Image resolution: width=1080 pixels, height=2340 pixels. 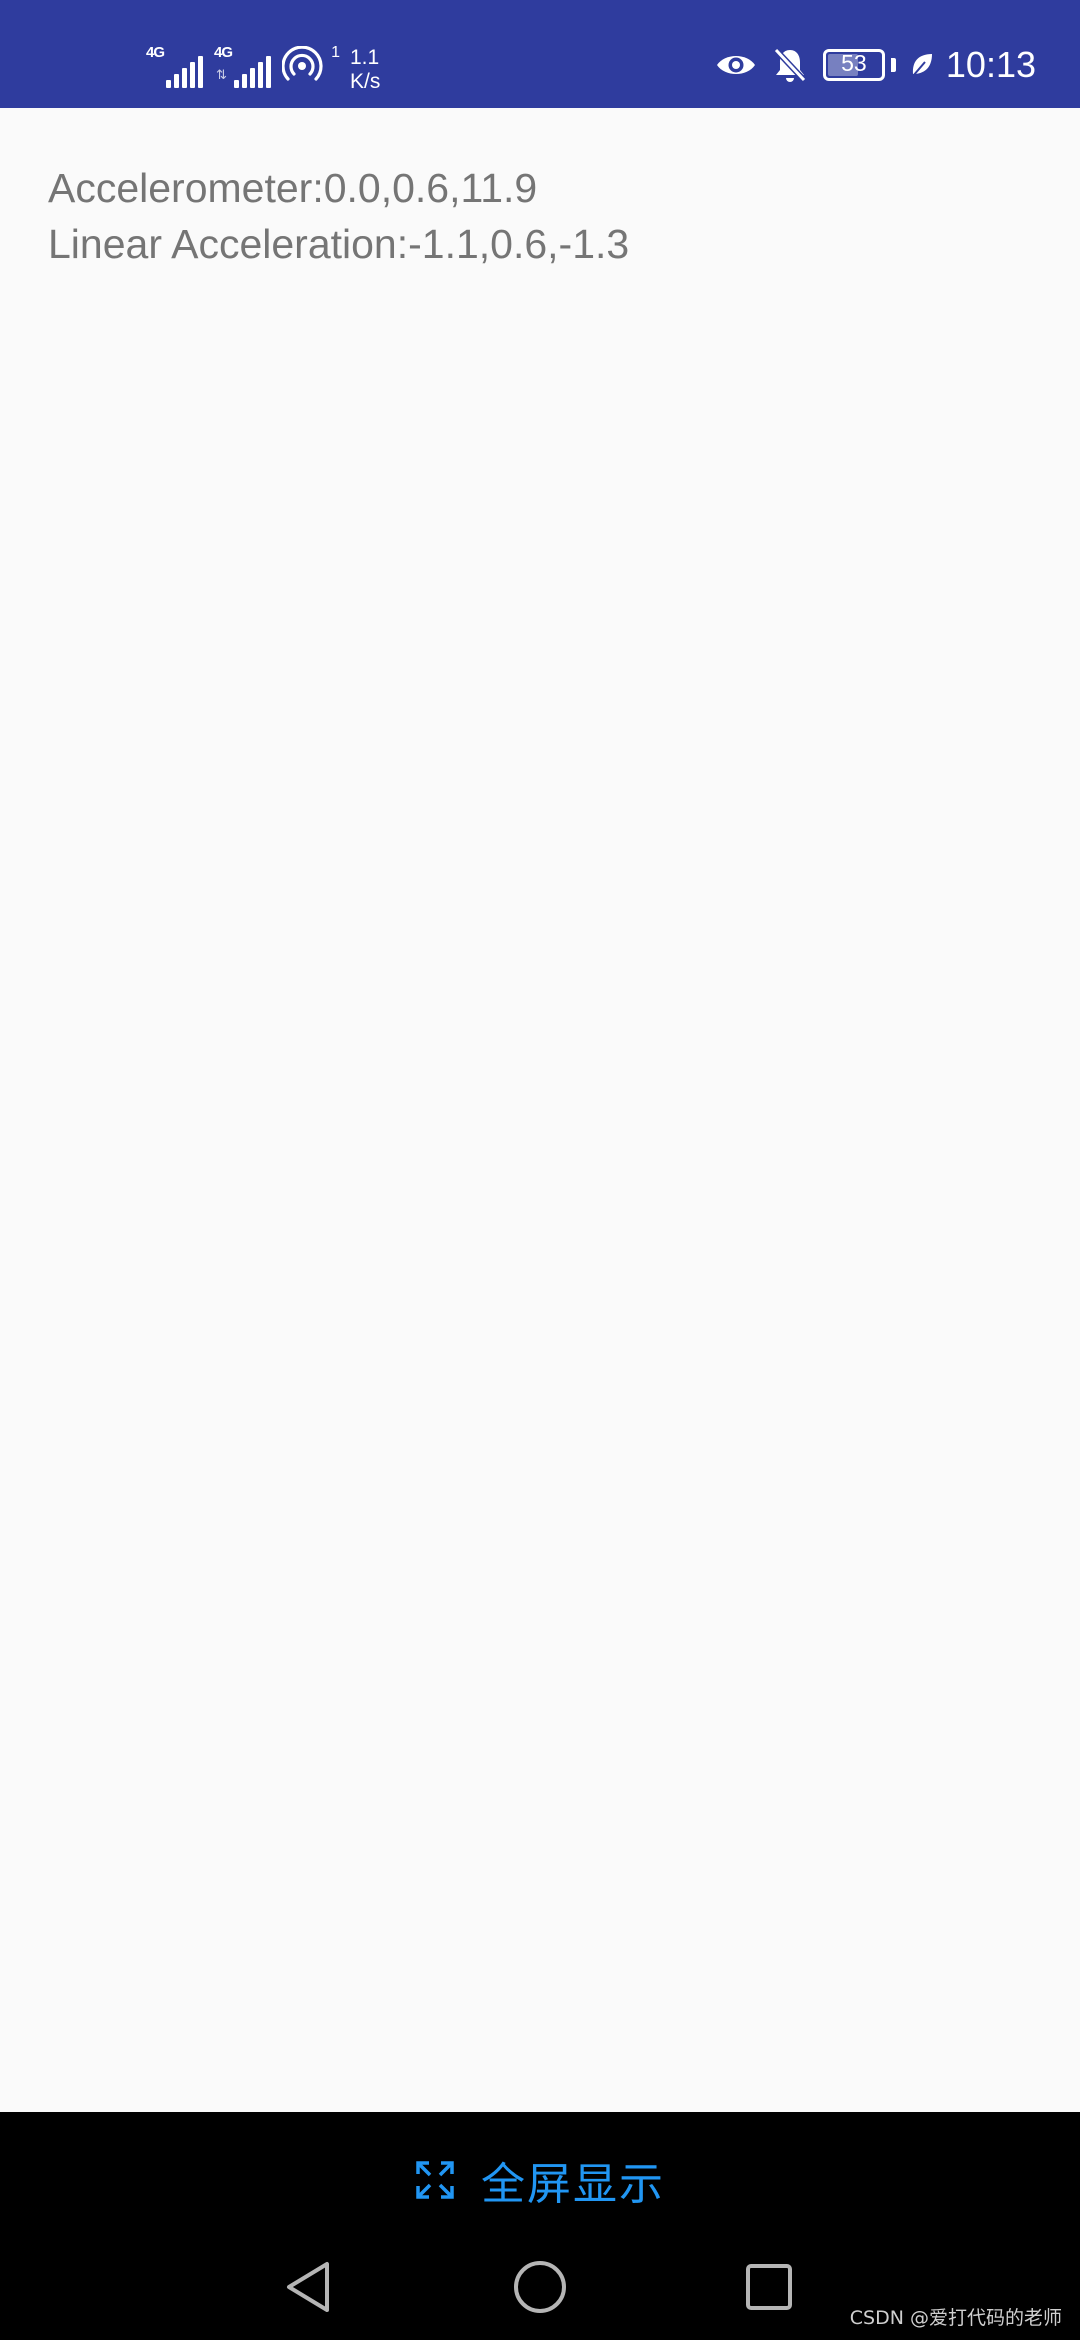 What do you see at coordinates (312, 66) in the screenshot?
I see `hotspot-icon: 1` at bounding box center [312, 66].